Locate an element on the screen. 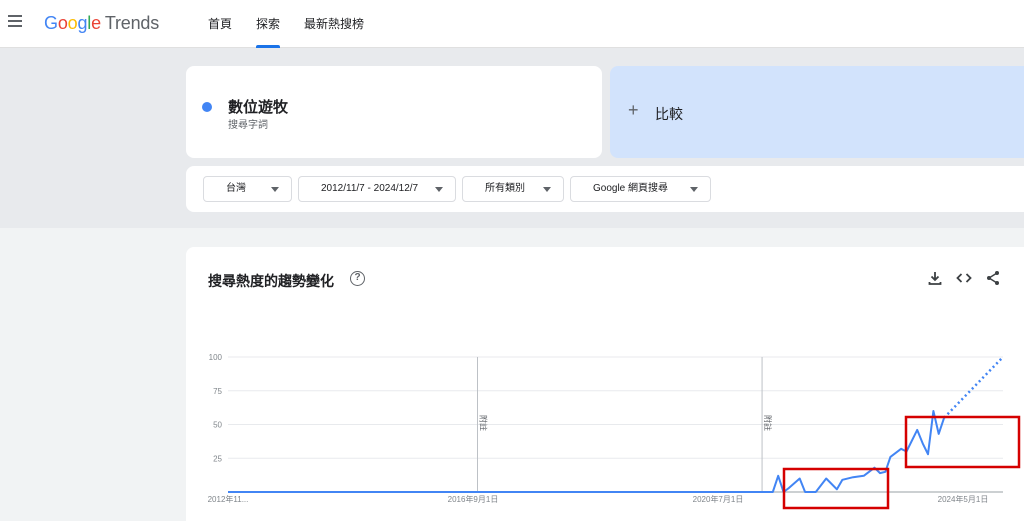 The width and height of the screenshot is (1024, 521). compare-label: 比較 is located at coordinates (669, 114).